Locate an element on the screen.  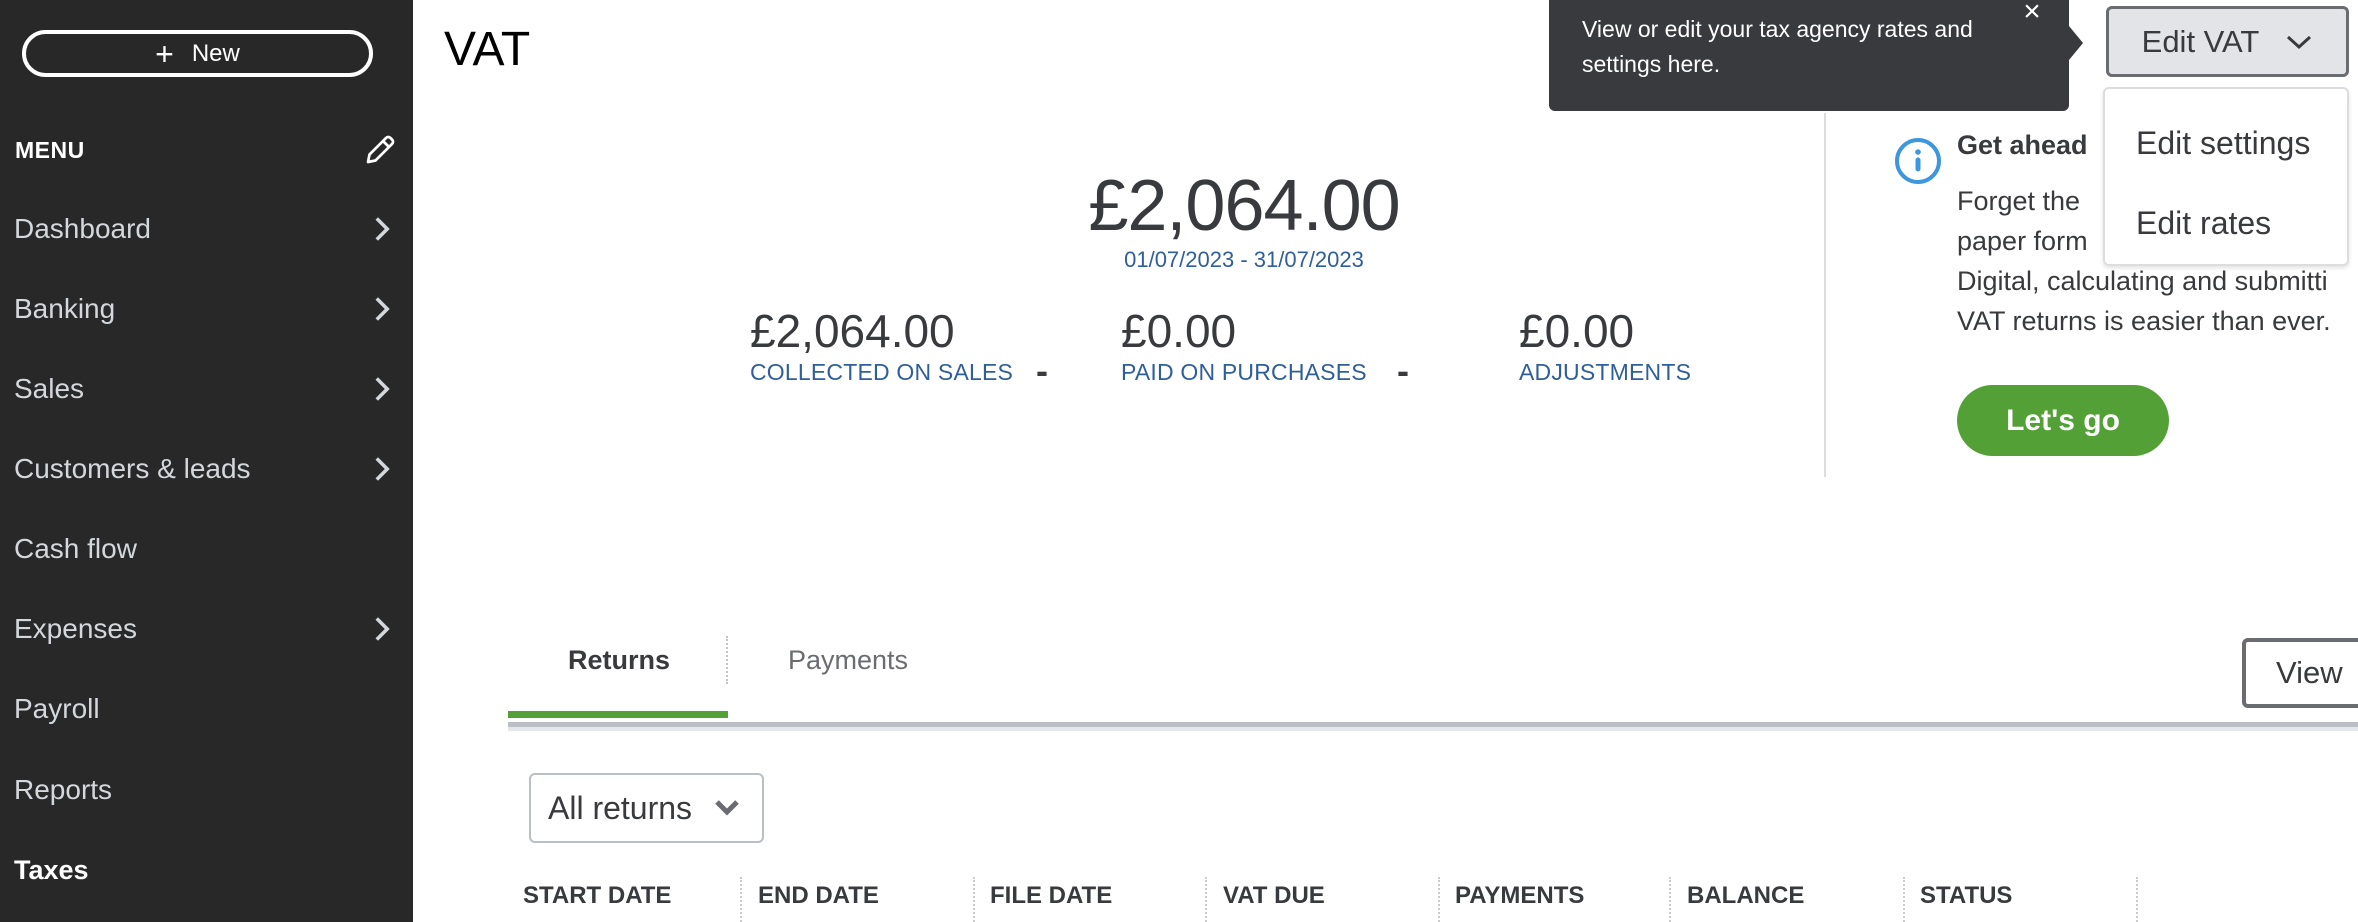
sidebar-item-banking: Banking is located at coordinates (206, 309).